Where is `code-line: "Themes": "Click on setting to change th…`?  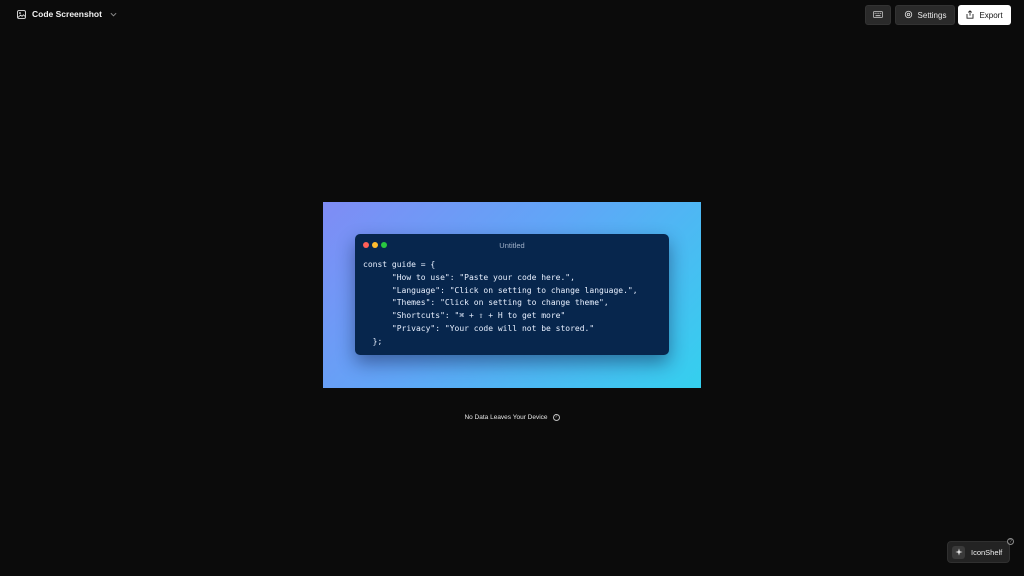
code-line: "Themes": "Click on setting to change th… is located at coordinates (486, 303).